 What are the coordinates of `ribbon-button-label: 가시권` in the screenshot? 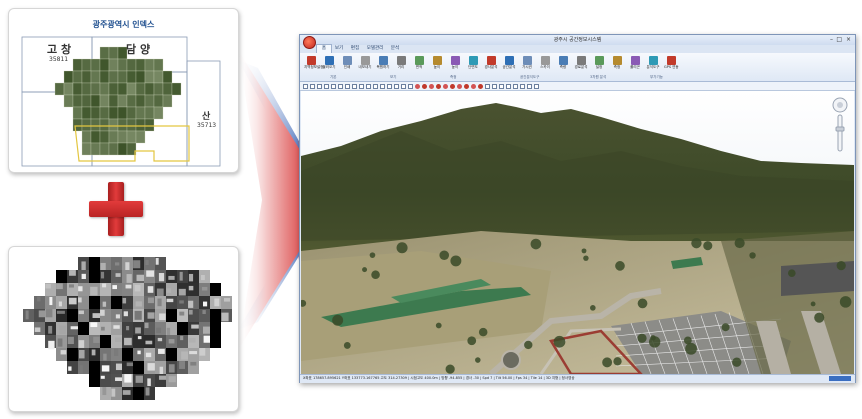 It's located at (527, 67).